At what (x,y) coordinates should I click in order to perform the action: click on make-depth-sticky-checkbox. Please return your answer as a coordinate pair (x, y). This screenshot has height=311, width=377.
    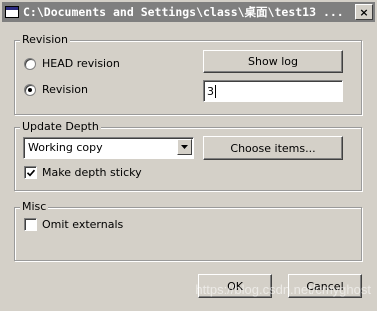
    Looking at the image, I should click on (30, 172).